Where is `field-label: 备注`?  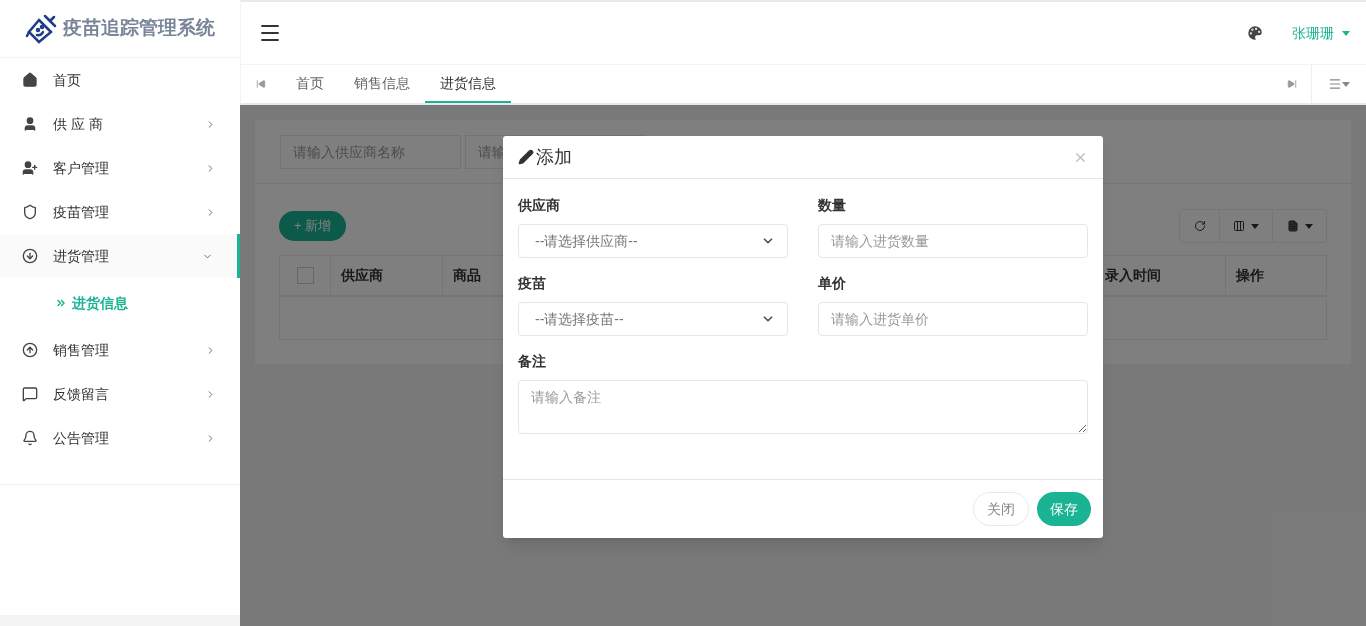 field-label: 备注 is located at coordinates (532, 361).